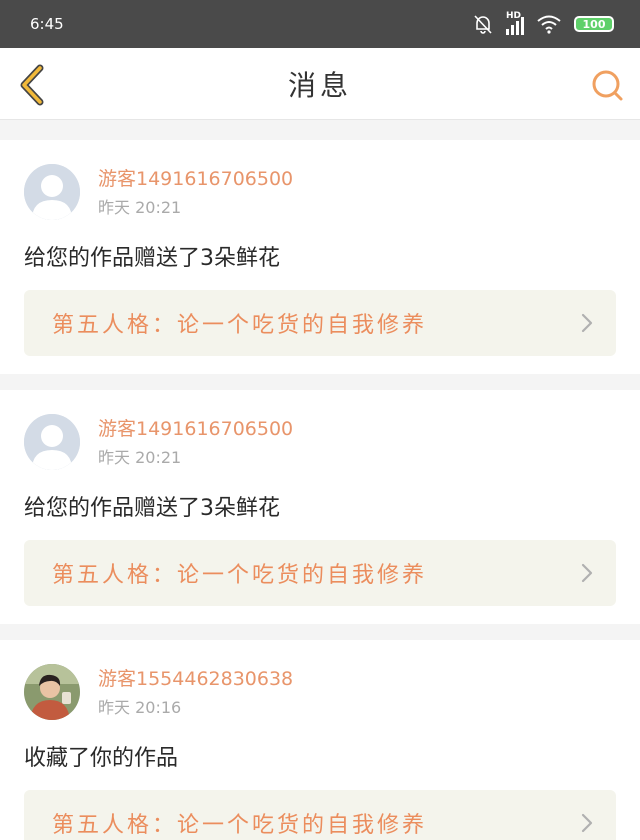 Image resolution: width=640 pixels, height=840 pixels. I want to click on battery-icon: 100, so click(594, 24).